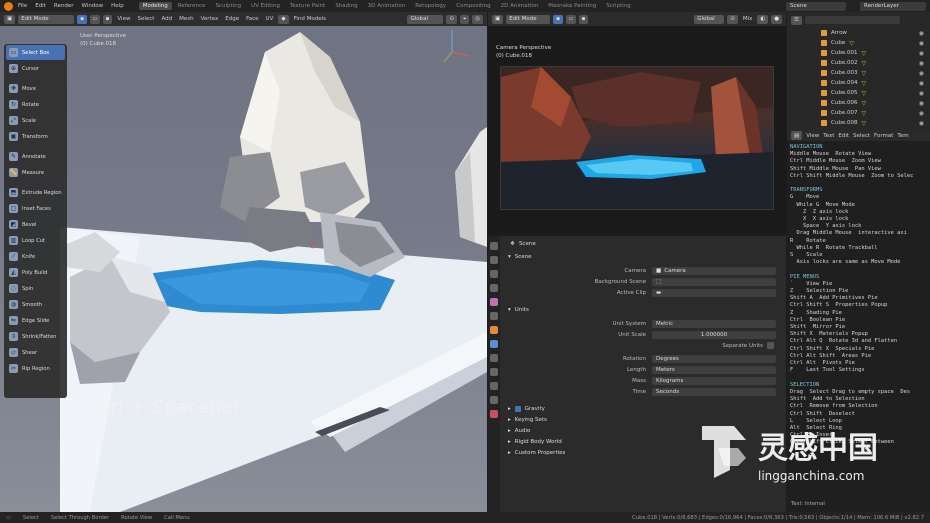  What do you see at coordinates (494, 302) in the screenshot?
I see `scene-properties-icon` at bounding box center [494, 302].